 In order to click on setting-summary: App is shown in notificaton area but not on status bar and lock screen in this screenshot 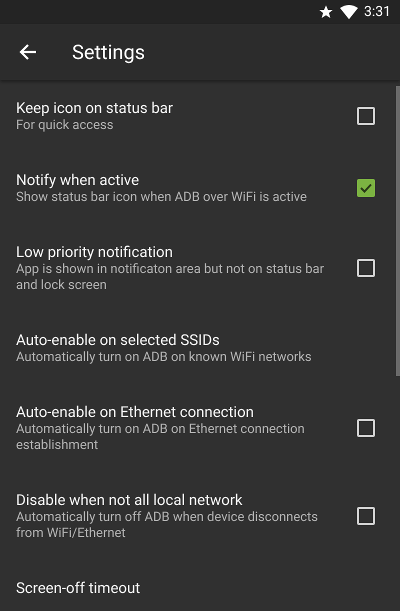, I will do `click(170, 278)`.